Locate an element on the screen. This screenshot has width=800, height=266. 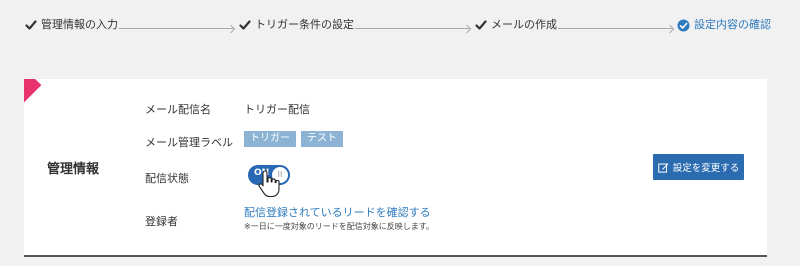
step-label: トリガー条件の設定 is located at coordinates (304, 24).